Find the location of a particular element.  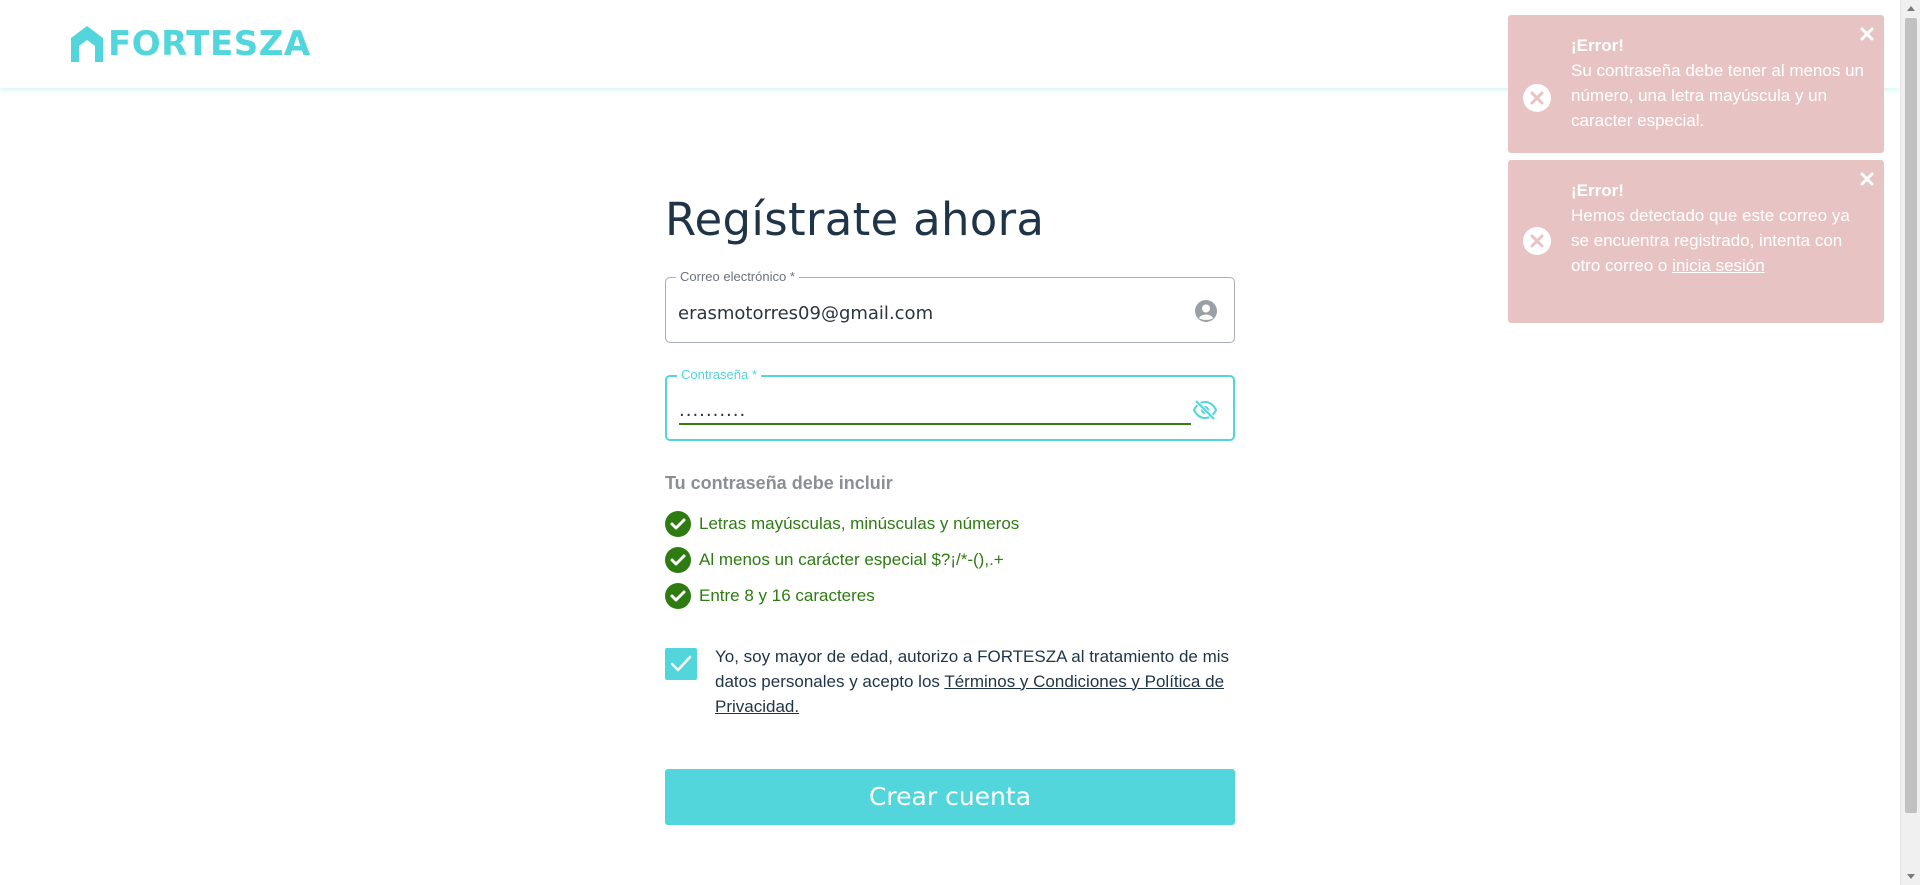

house-logo-icon is located at coordinates (87, 44).